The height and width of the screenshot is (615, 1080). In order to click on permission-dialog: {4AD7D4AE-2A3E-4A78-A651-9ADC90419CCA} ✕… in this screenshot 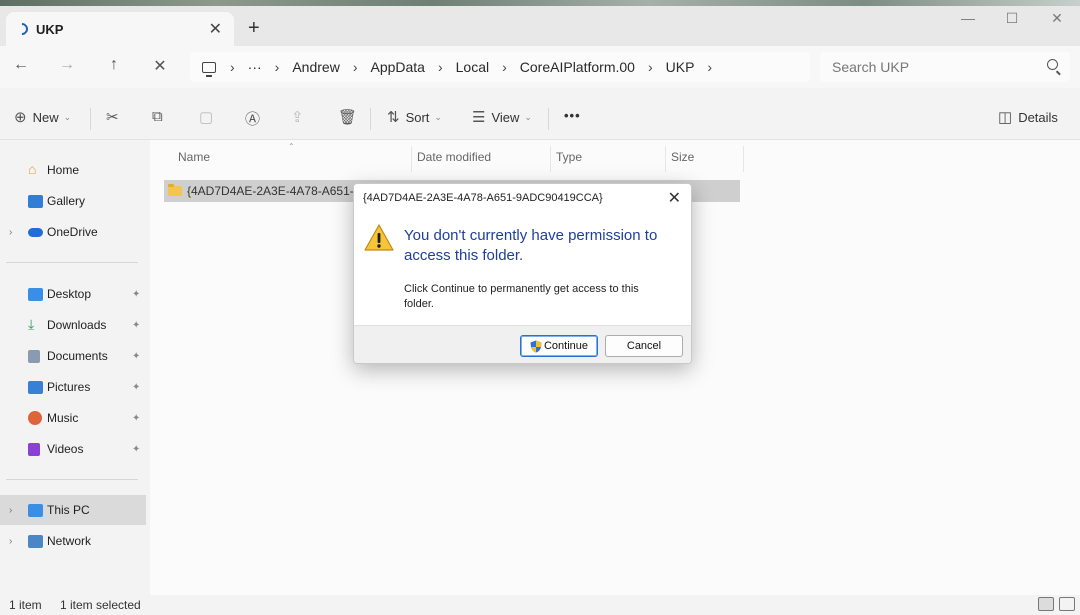, I will do `click(522, 273)`.